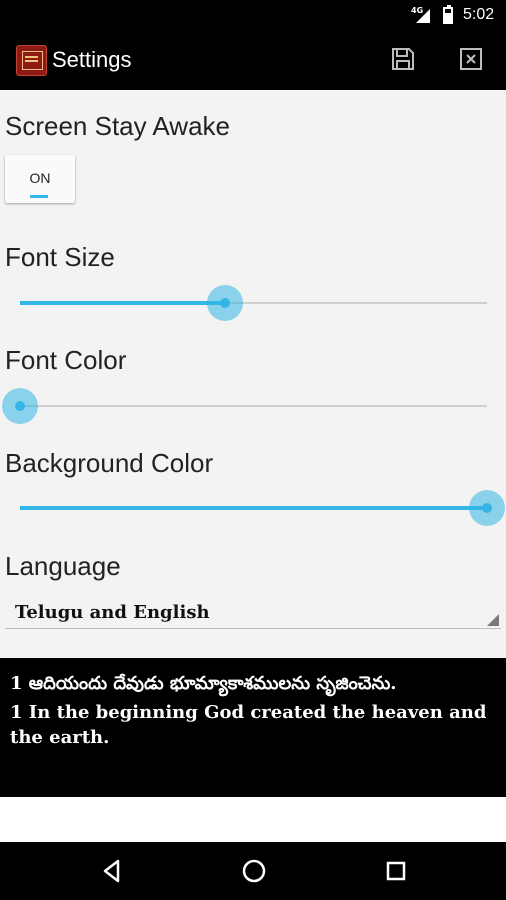 The height and width of the screenshot is (900, 506). Describe the element at coordinates (448, 14) in the screenshot. I see `battery-icon` at that location.